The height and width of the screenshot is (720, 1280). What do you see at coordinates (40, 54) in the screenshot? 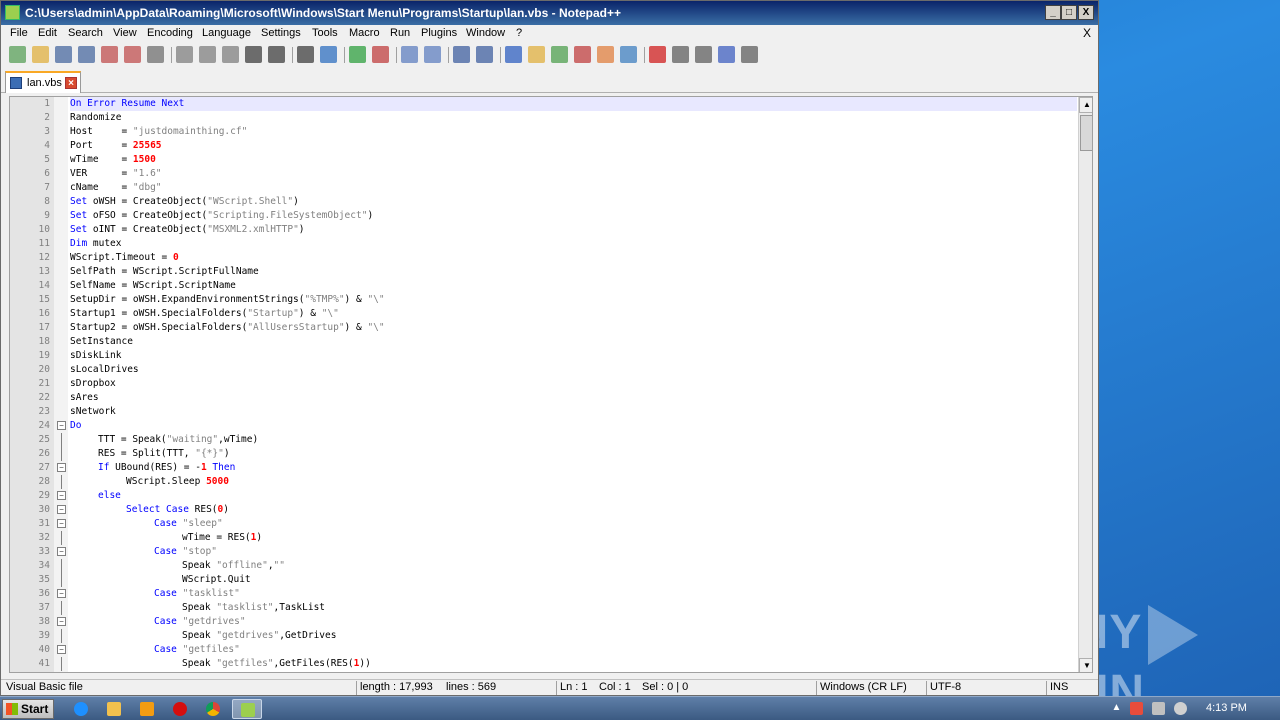
I see `open-file-icon` at bounding box center [40, 54].